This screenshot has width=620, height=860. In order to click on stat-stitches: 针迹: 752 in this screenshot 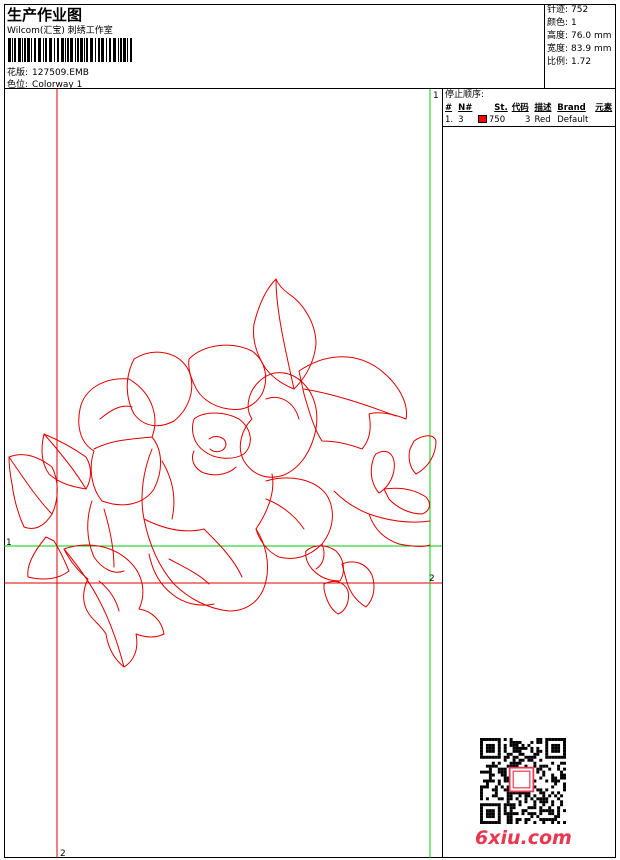, I will do `click(581, 10)`.